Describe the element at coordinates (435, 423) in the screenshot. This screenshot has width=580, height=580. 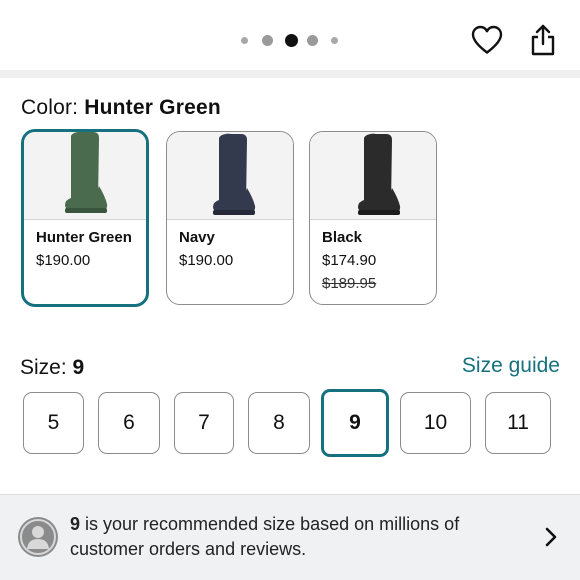
I see `size-option-10: 10` at that location.